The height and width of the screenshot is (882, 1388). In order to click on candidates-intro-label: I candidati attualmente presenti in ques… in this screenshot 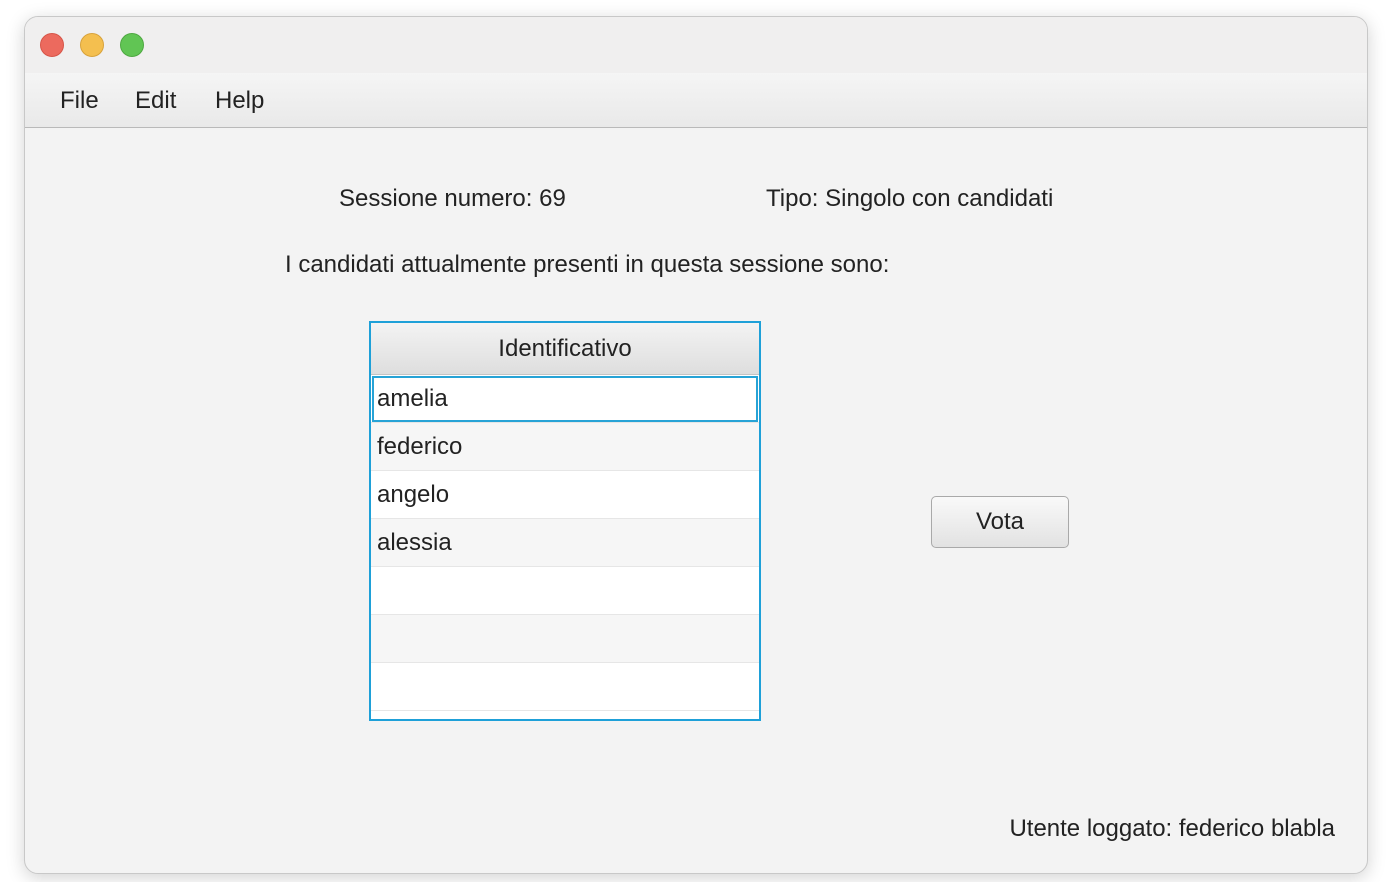, I will do `click(587, 264)`.